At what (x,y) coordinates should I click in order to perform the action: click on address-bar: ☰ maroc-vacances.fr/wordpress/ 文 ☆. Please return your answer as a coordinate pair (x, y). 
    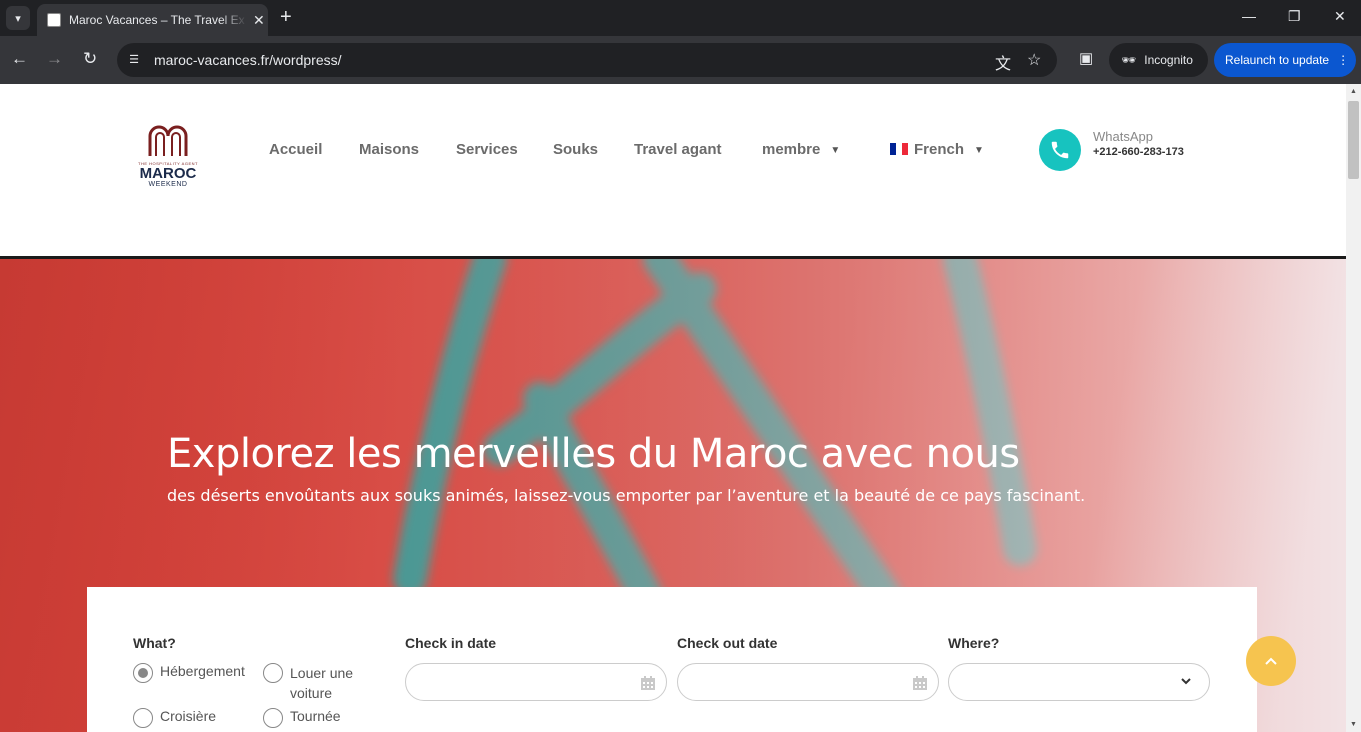
    Looking at the image, I should click on (587, 60).